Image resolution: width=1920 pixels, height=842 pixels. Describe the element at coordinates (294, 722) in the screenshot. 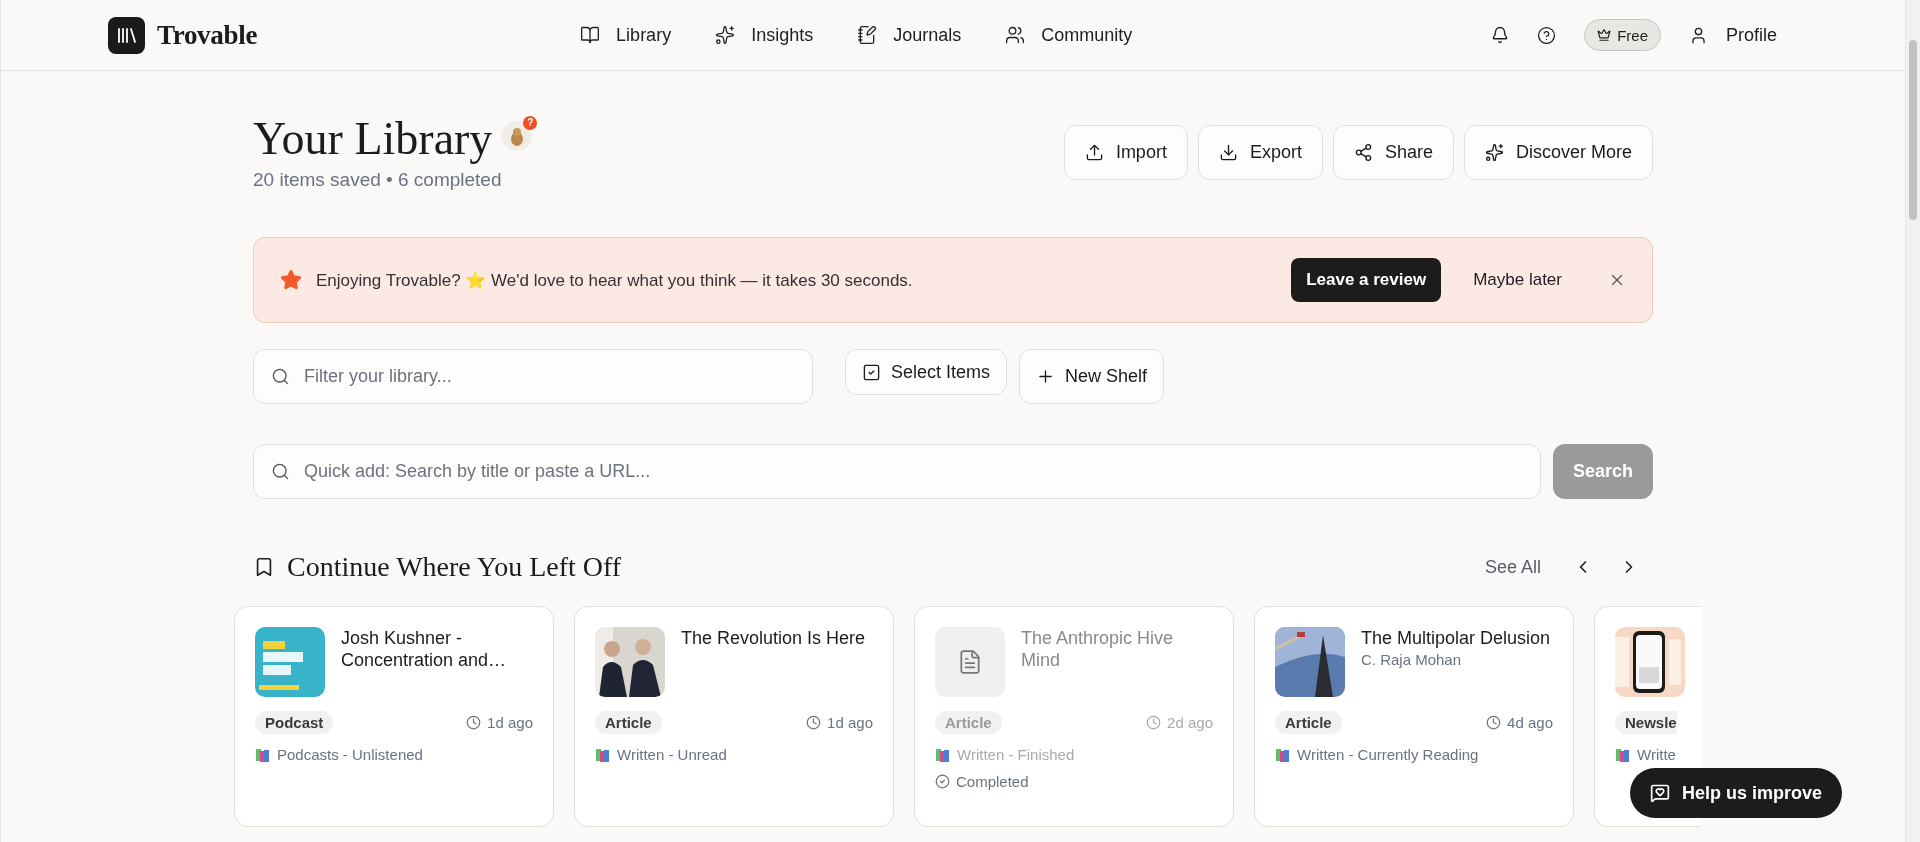

I see `type-tag: Podcast` at that location.